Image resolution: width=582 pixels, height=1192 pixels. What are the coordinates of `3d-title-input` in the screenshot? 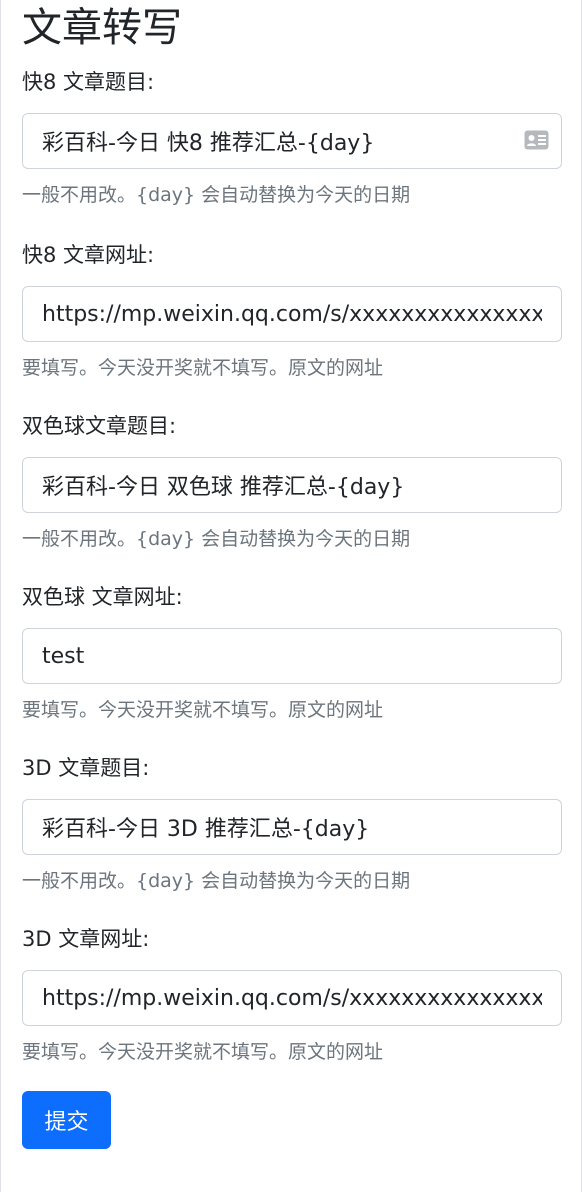 It's located at (292, 827).